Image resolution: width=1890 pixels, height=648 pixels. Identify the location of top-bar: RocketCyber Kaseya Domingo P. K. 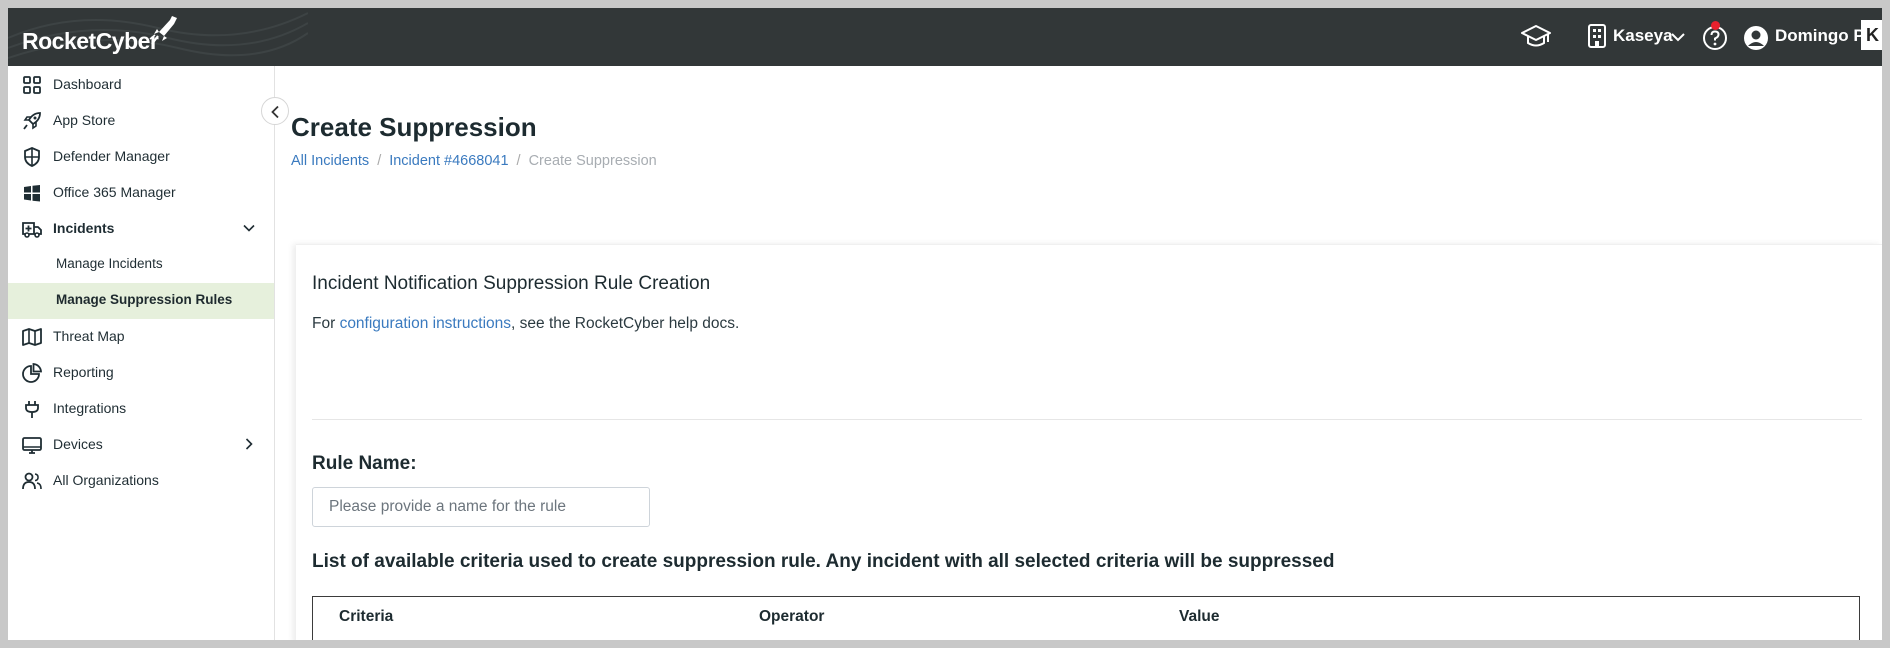
(945, 37).